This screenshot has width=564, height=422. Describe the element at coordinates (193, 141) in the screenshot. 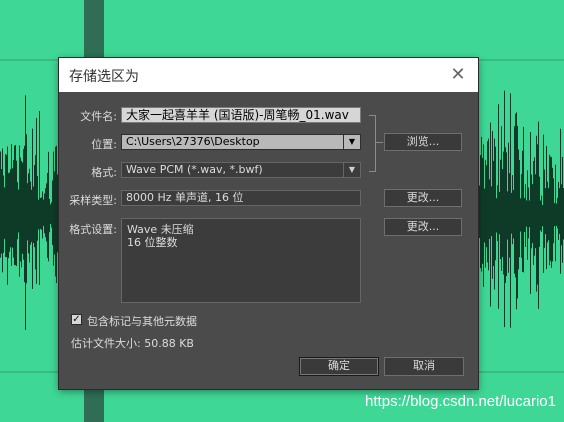

I see `location-value: C:\Users\27376\Desktop` at that location.